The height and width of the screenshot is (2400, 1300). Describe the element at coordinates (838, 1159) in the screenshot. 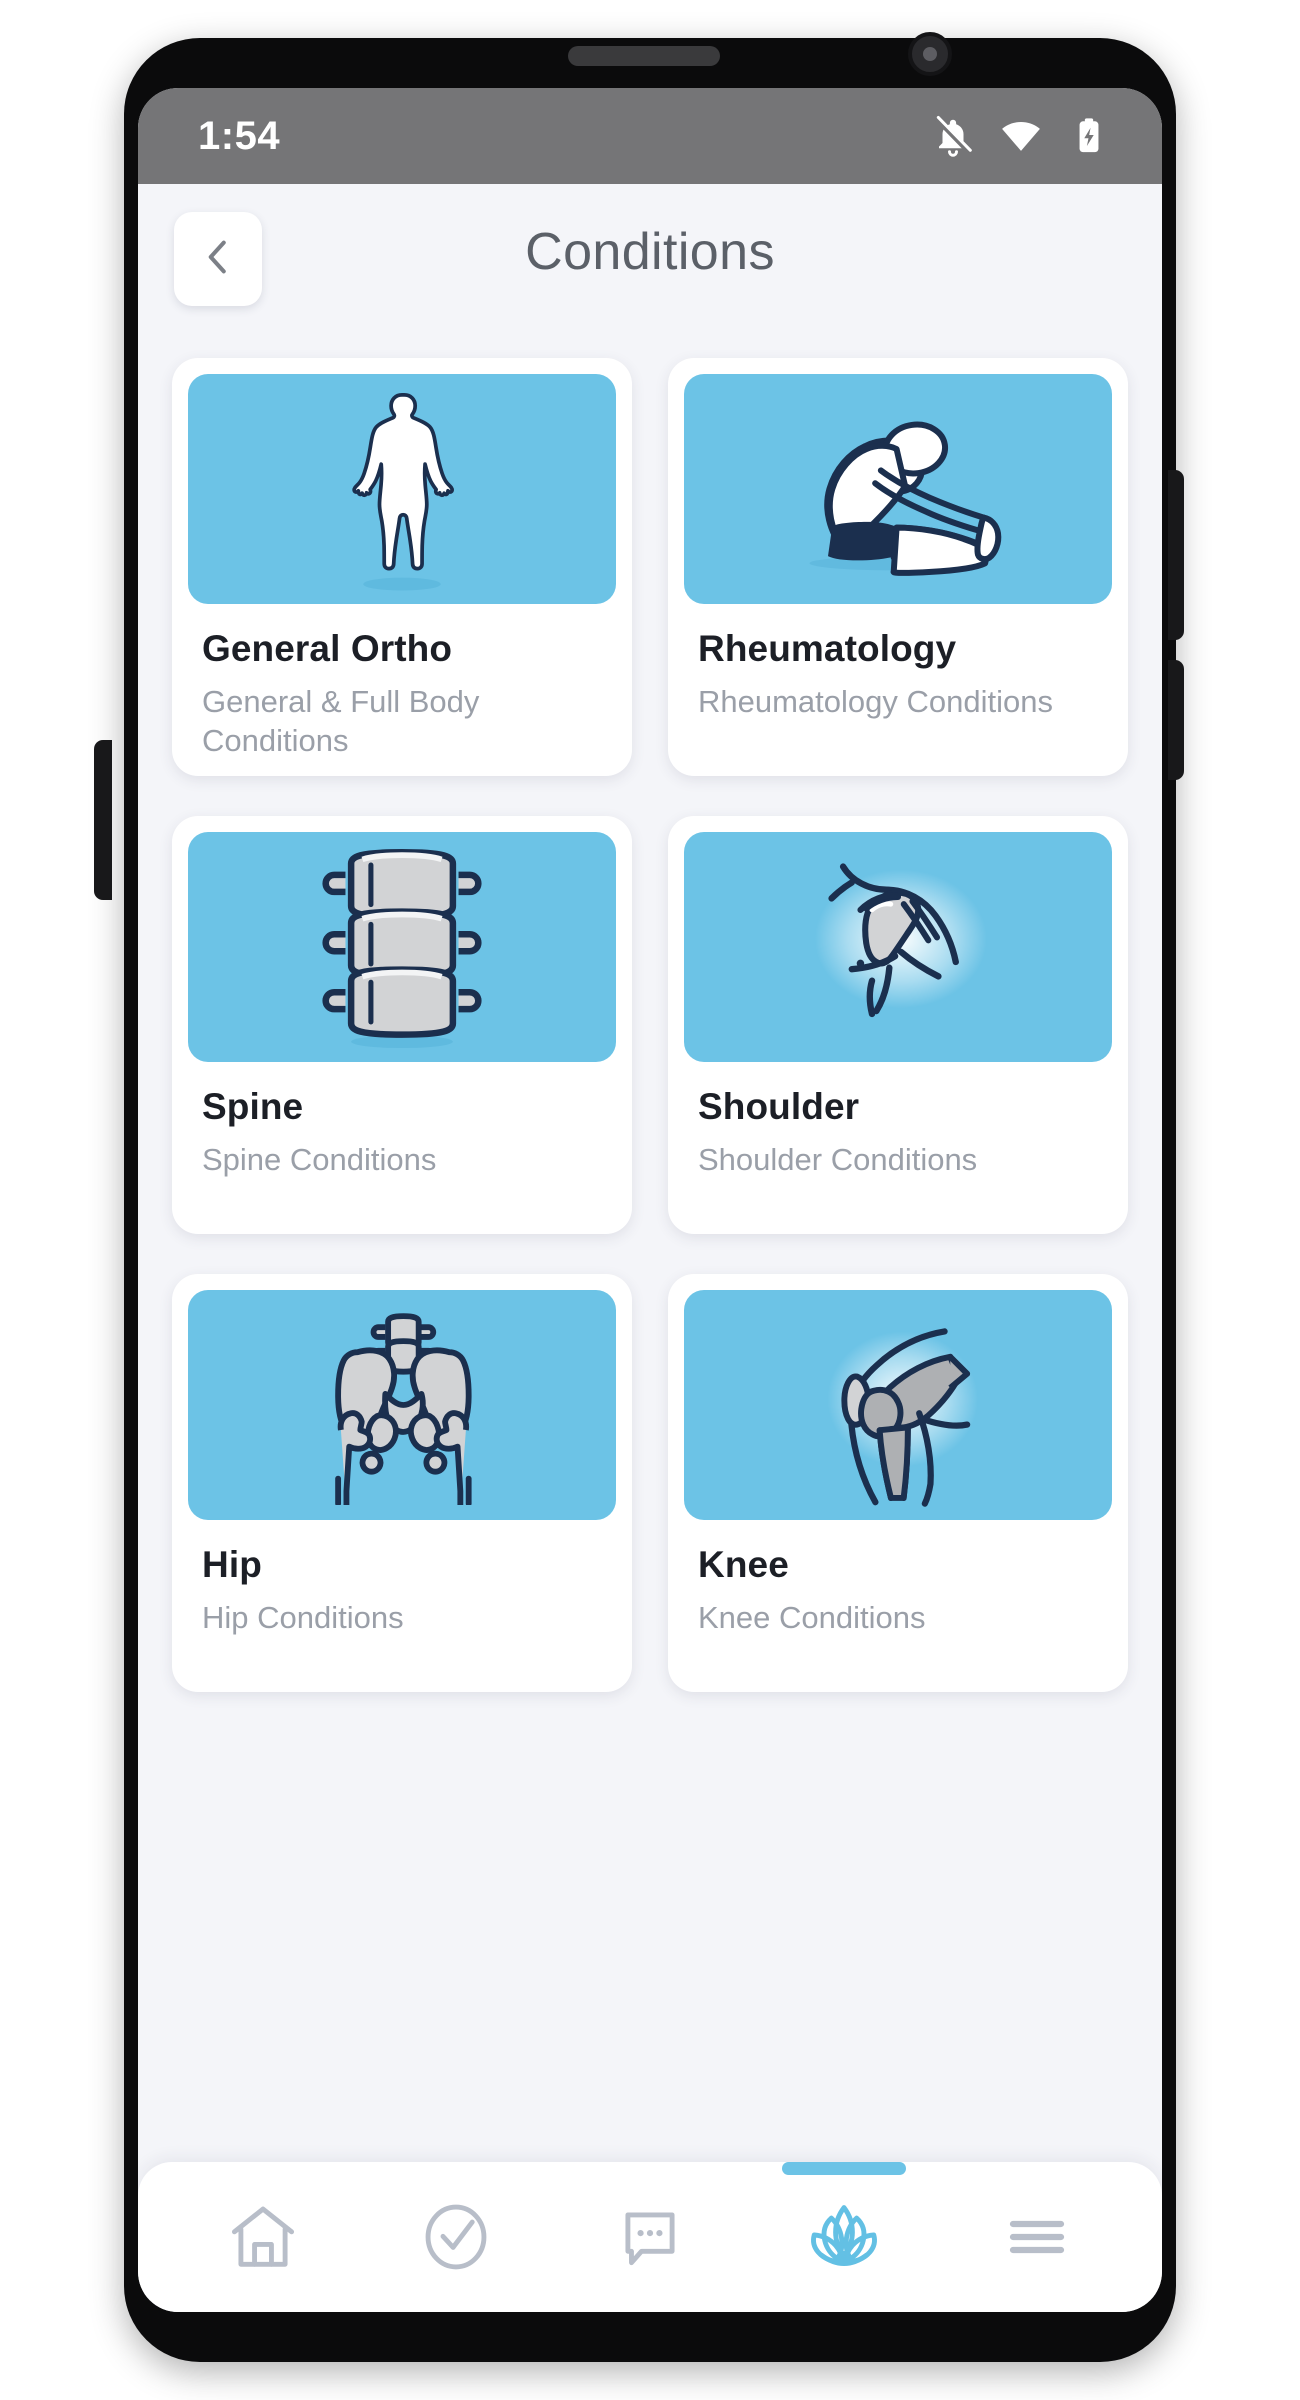

I see `card-subtitle: Shoulder Conditions` at that location.